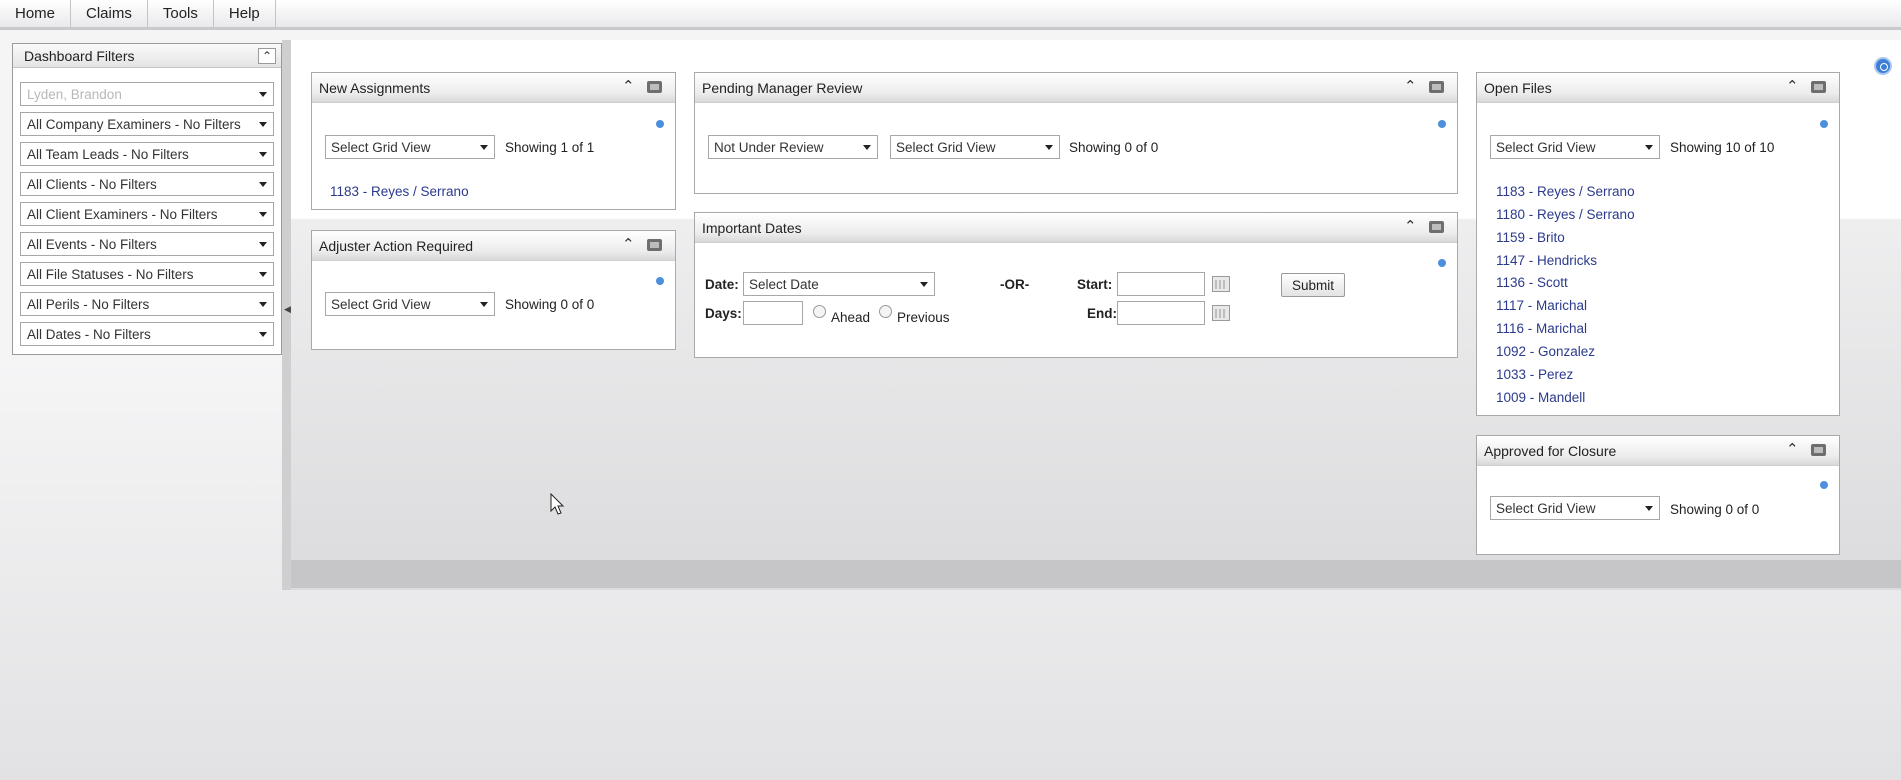 This screenshot has width=1901, height=780. Describe the element at coordinates (1658, 451) in the screenshot. I see `panel-header: Approved for Closure ⌃` at that location.